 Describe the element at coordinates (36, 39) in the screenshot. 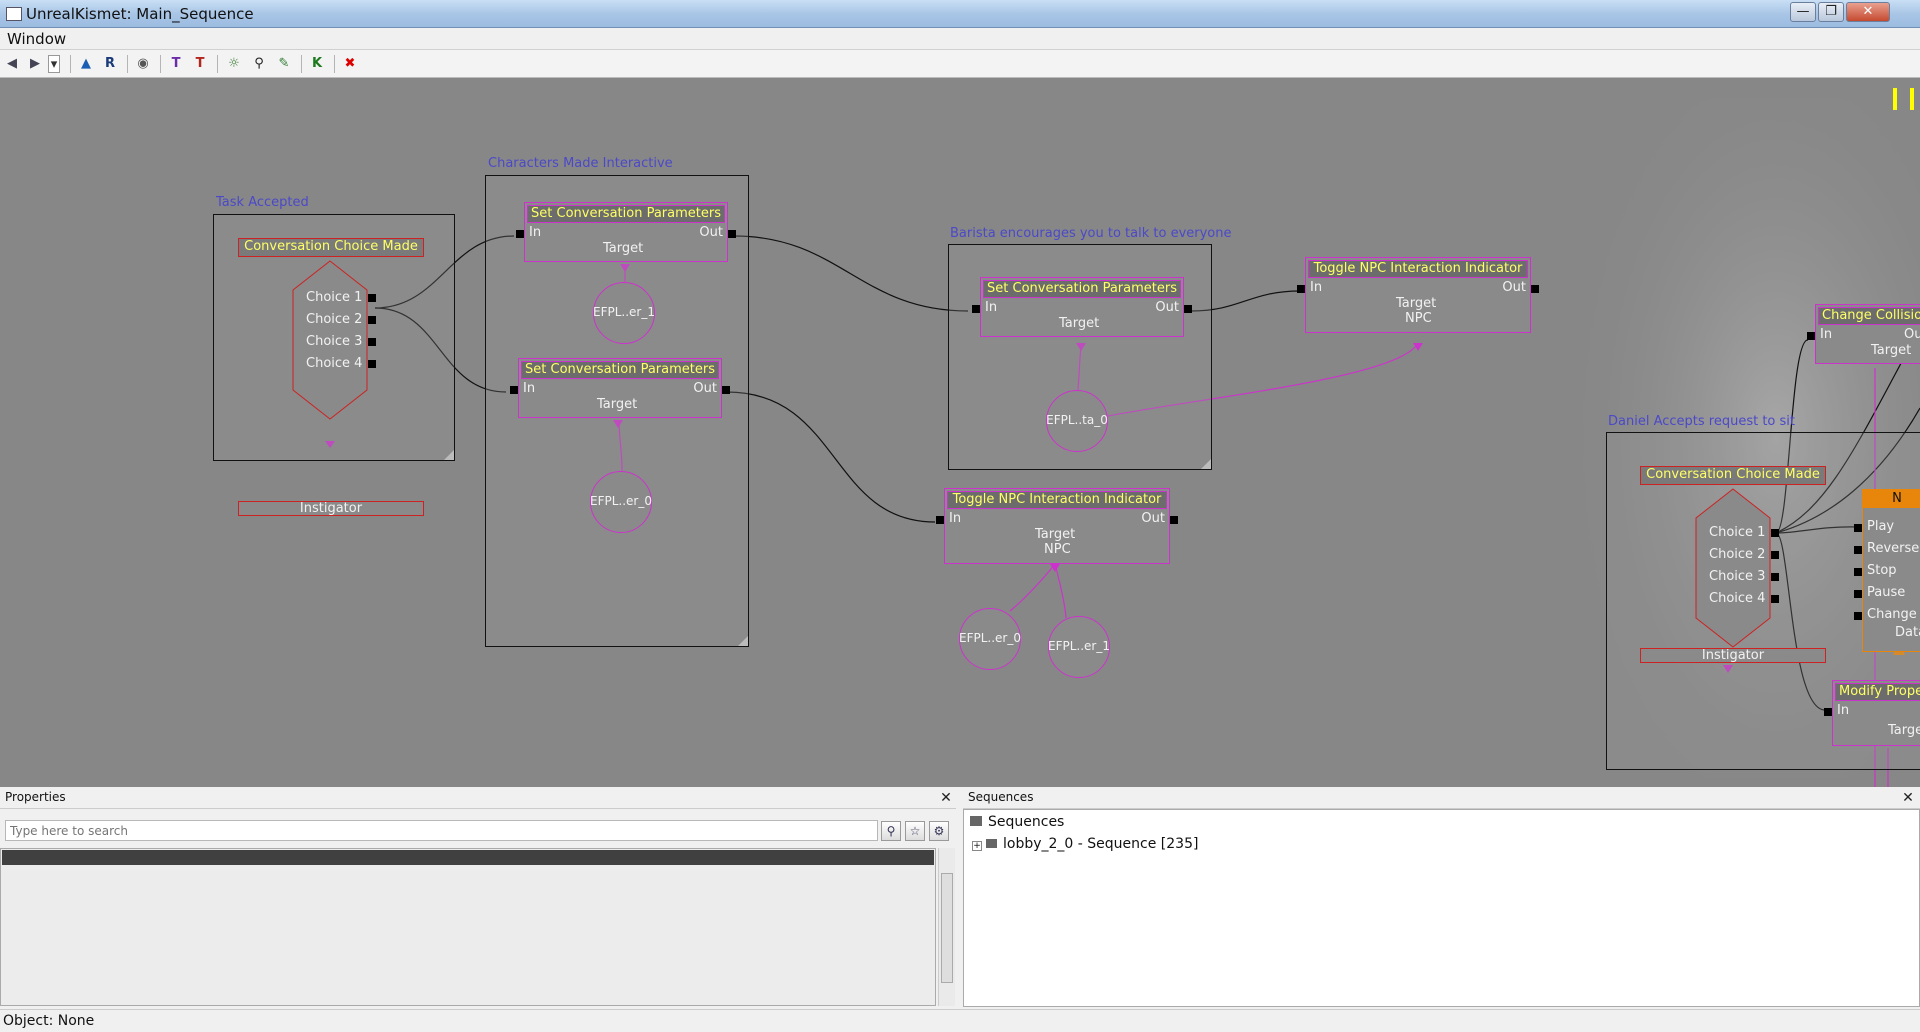

I see `menu-window: Window` at that location.